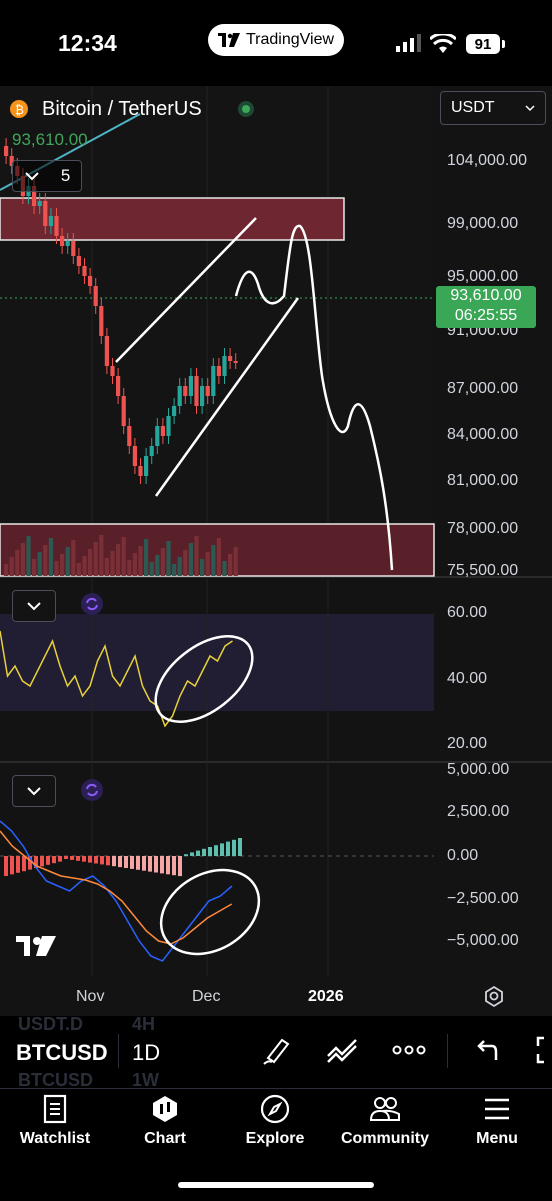 The width and height of the screenshot is (552, 1201). Describe the element at coordinates (463, 855) in the screenshot. I see `macd-axis-label: 0.00` at that location.